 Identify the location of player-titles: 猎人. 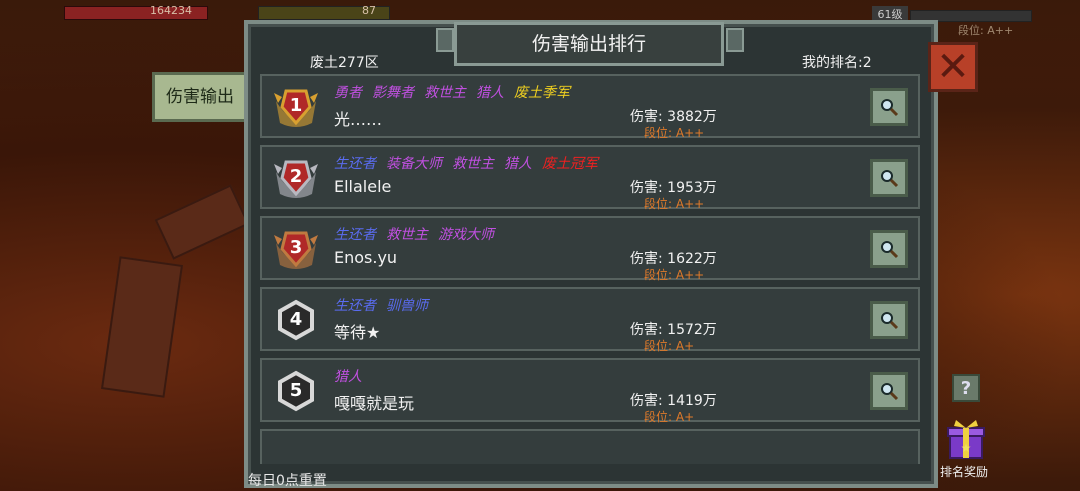
(353, 376).